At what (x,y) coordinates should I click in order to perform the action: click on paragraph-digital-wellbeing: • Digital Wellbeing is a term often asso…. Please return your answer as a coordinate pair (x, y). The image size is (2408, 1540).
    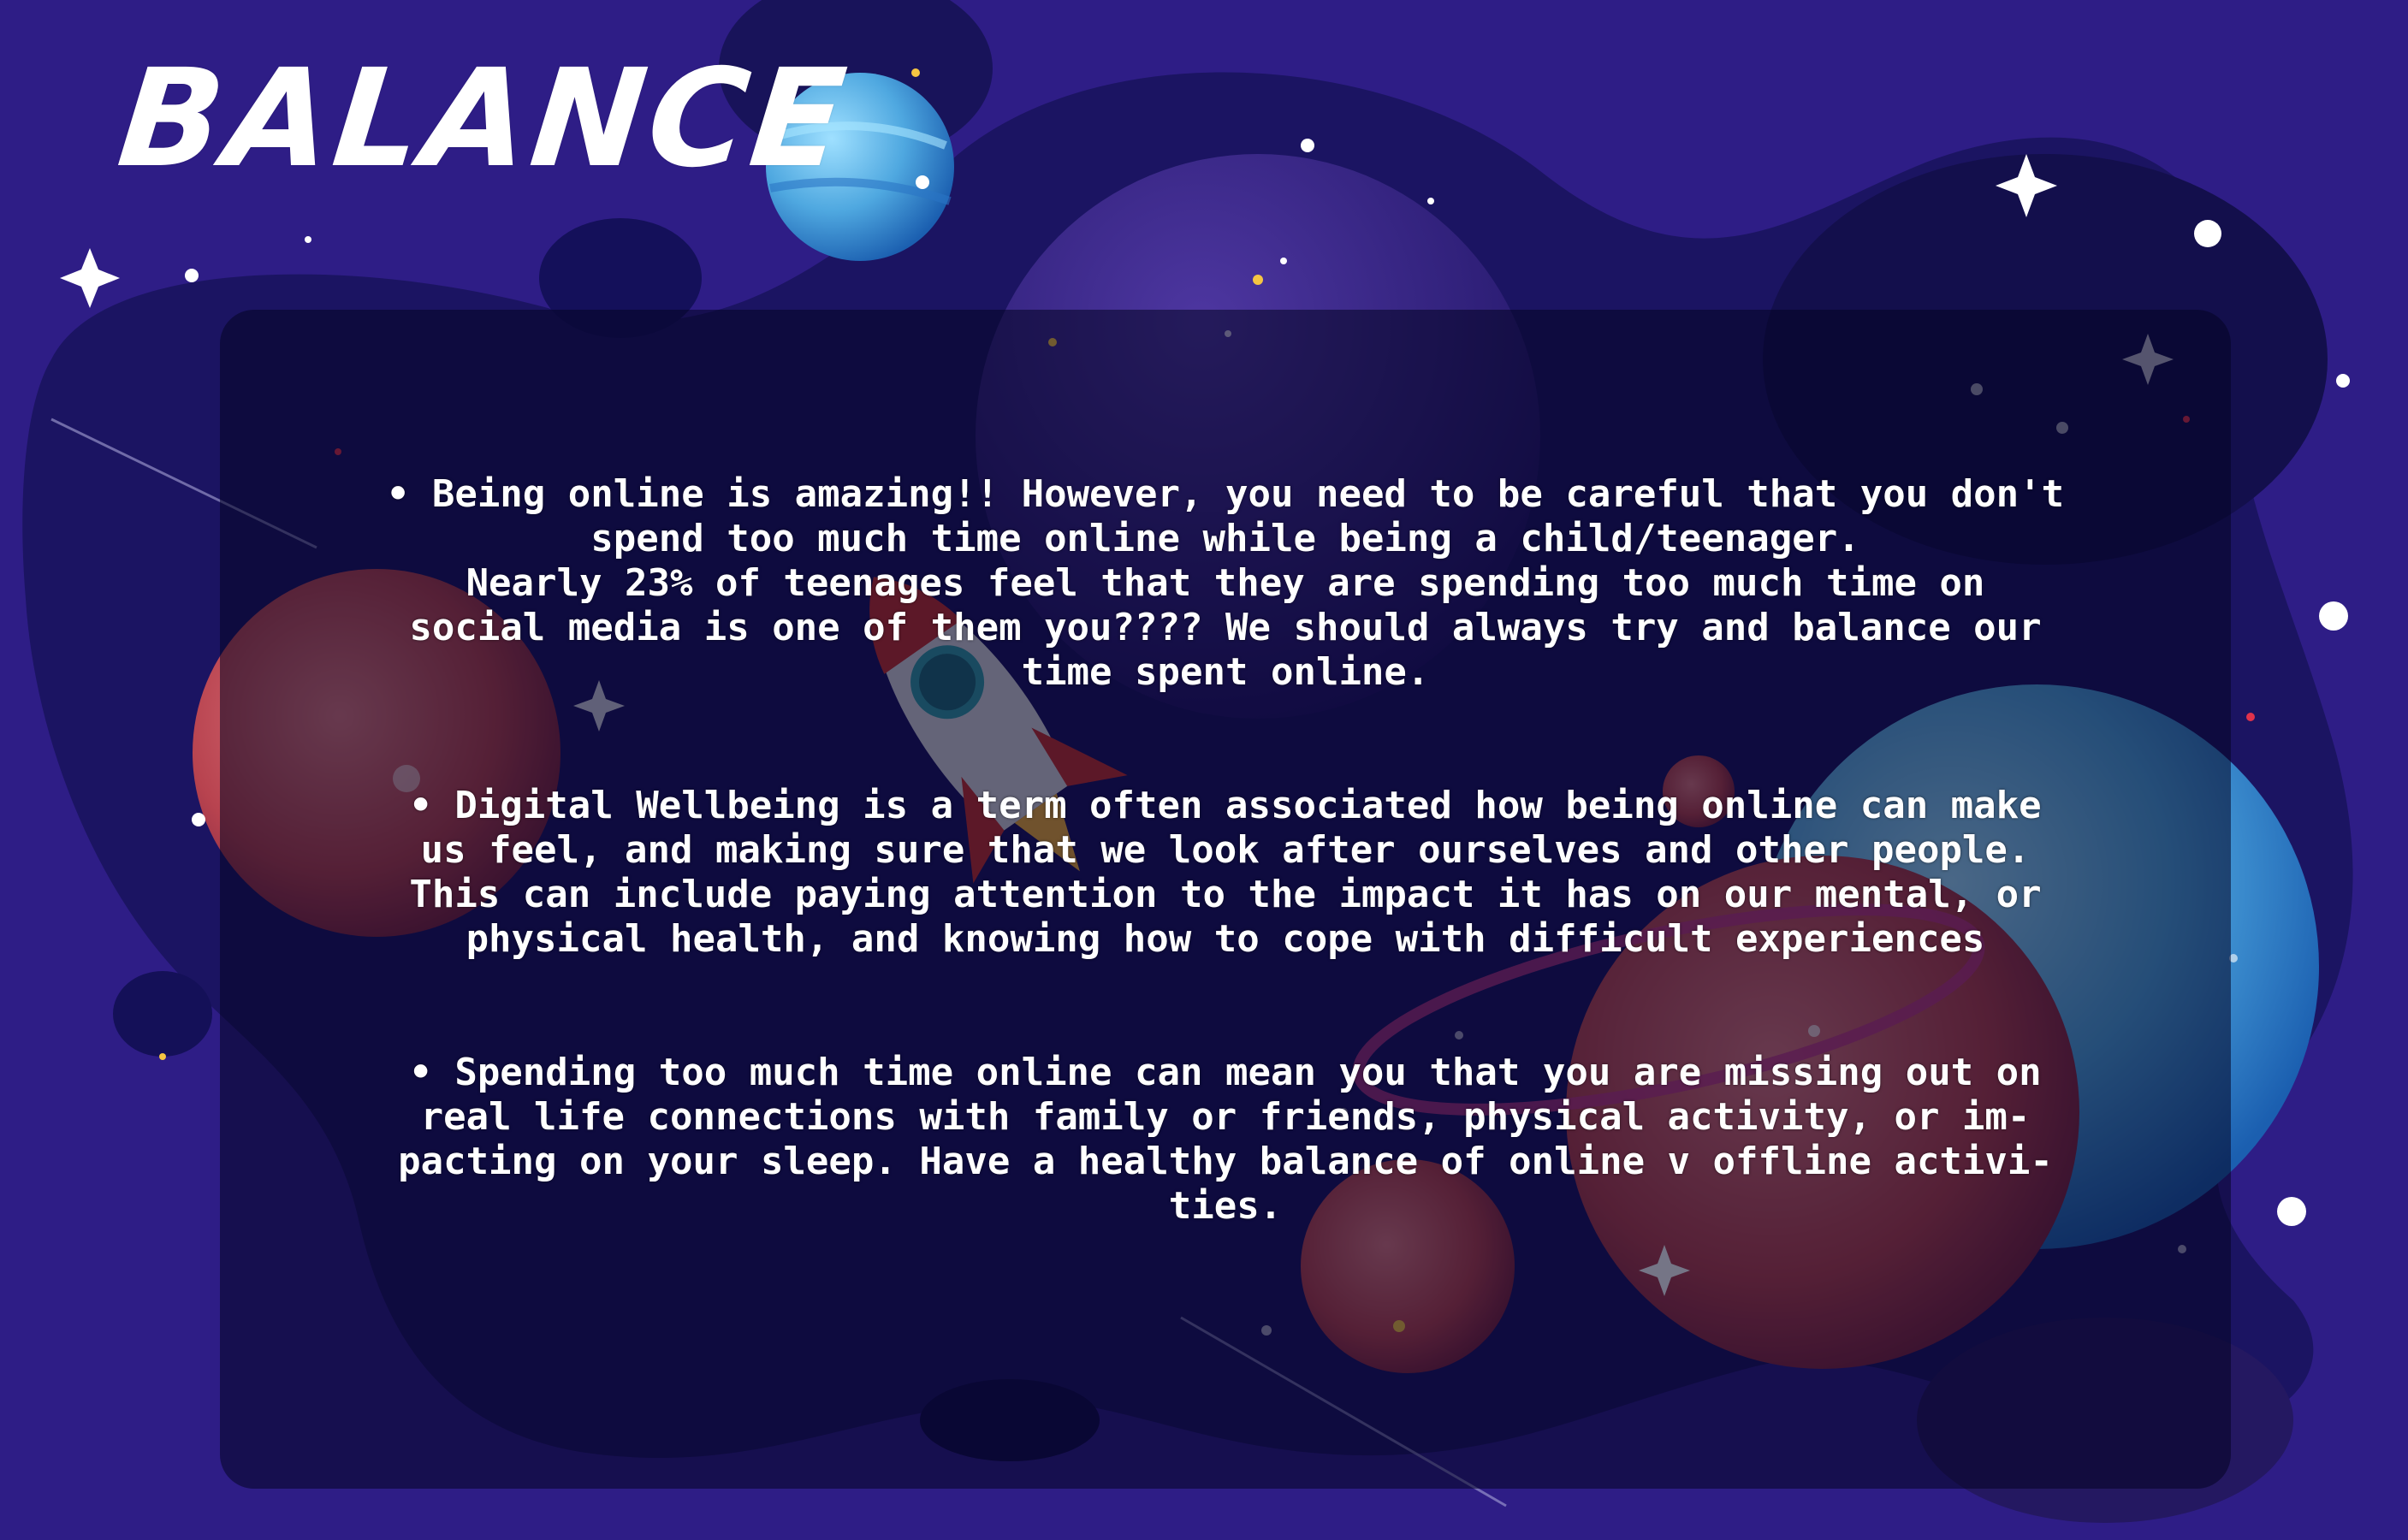
    Looking at the image, I should click on (1225, 872).